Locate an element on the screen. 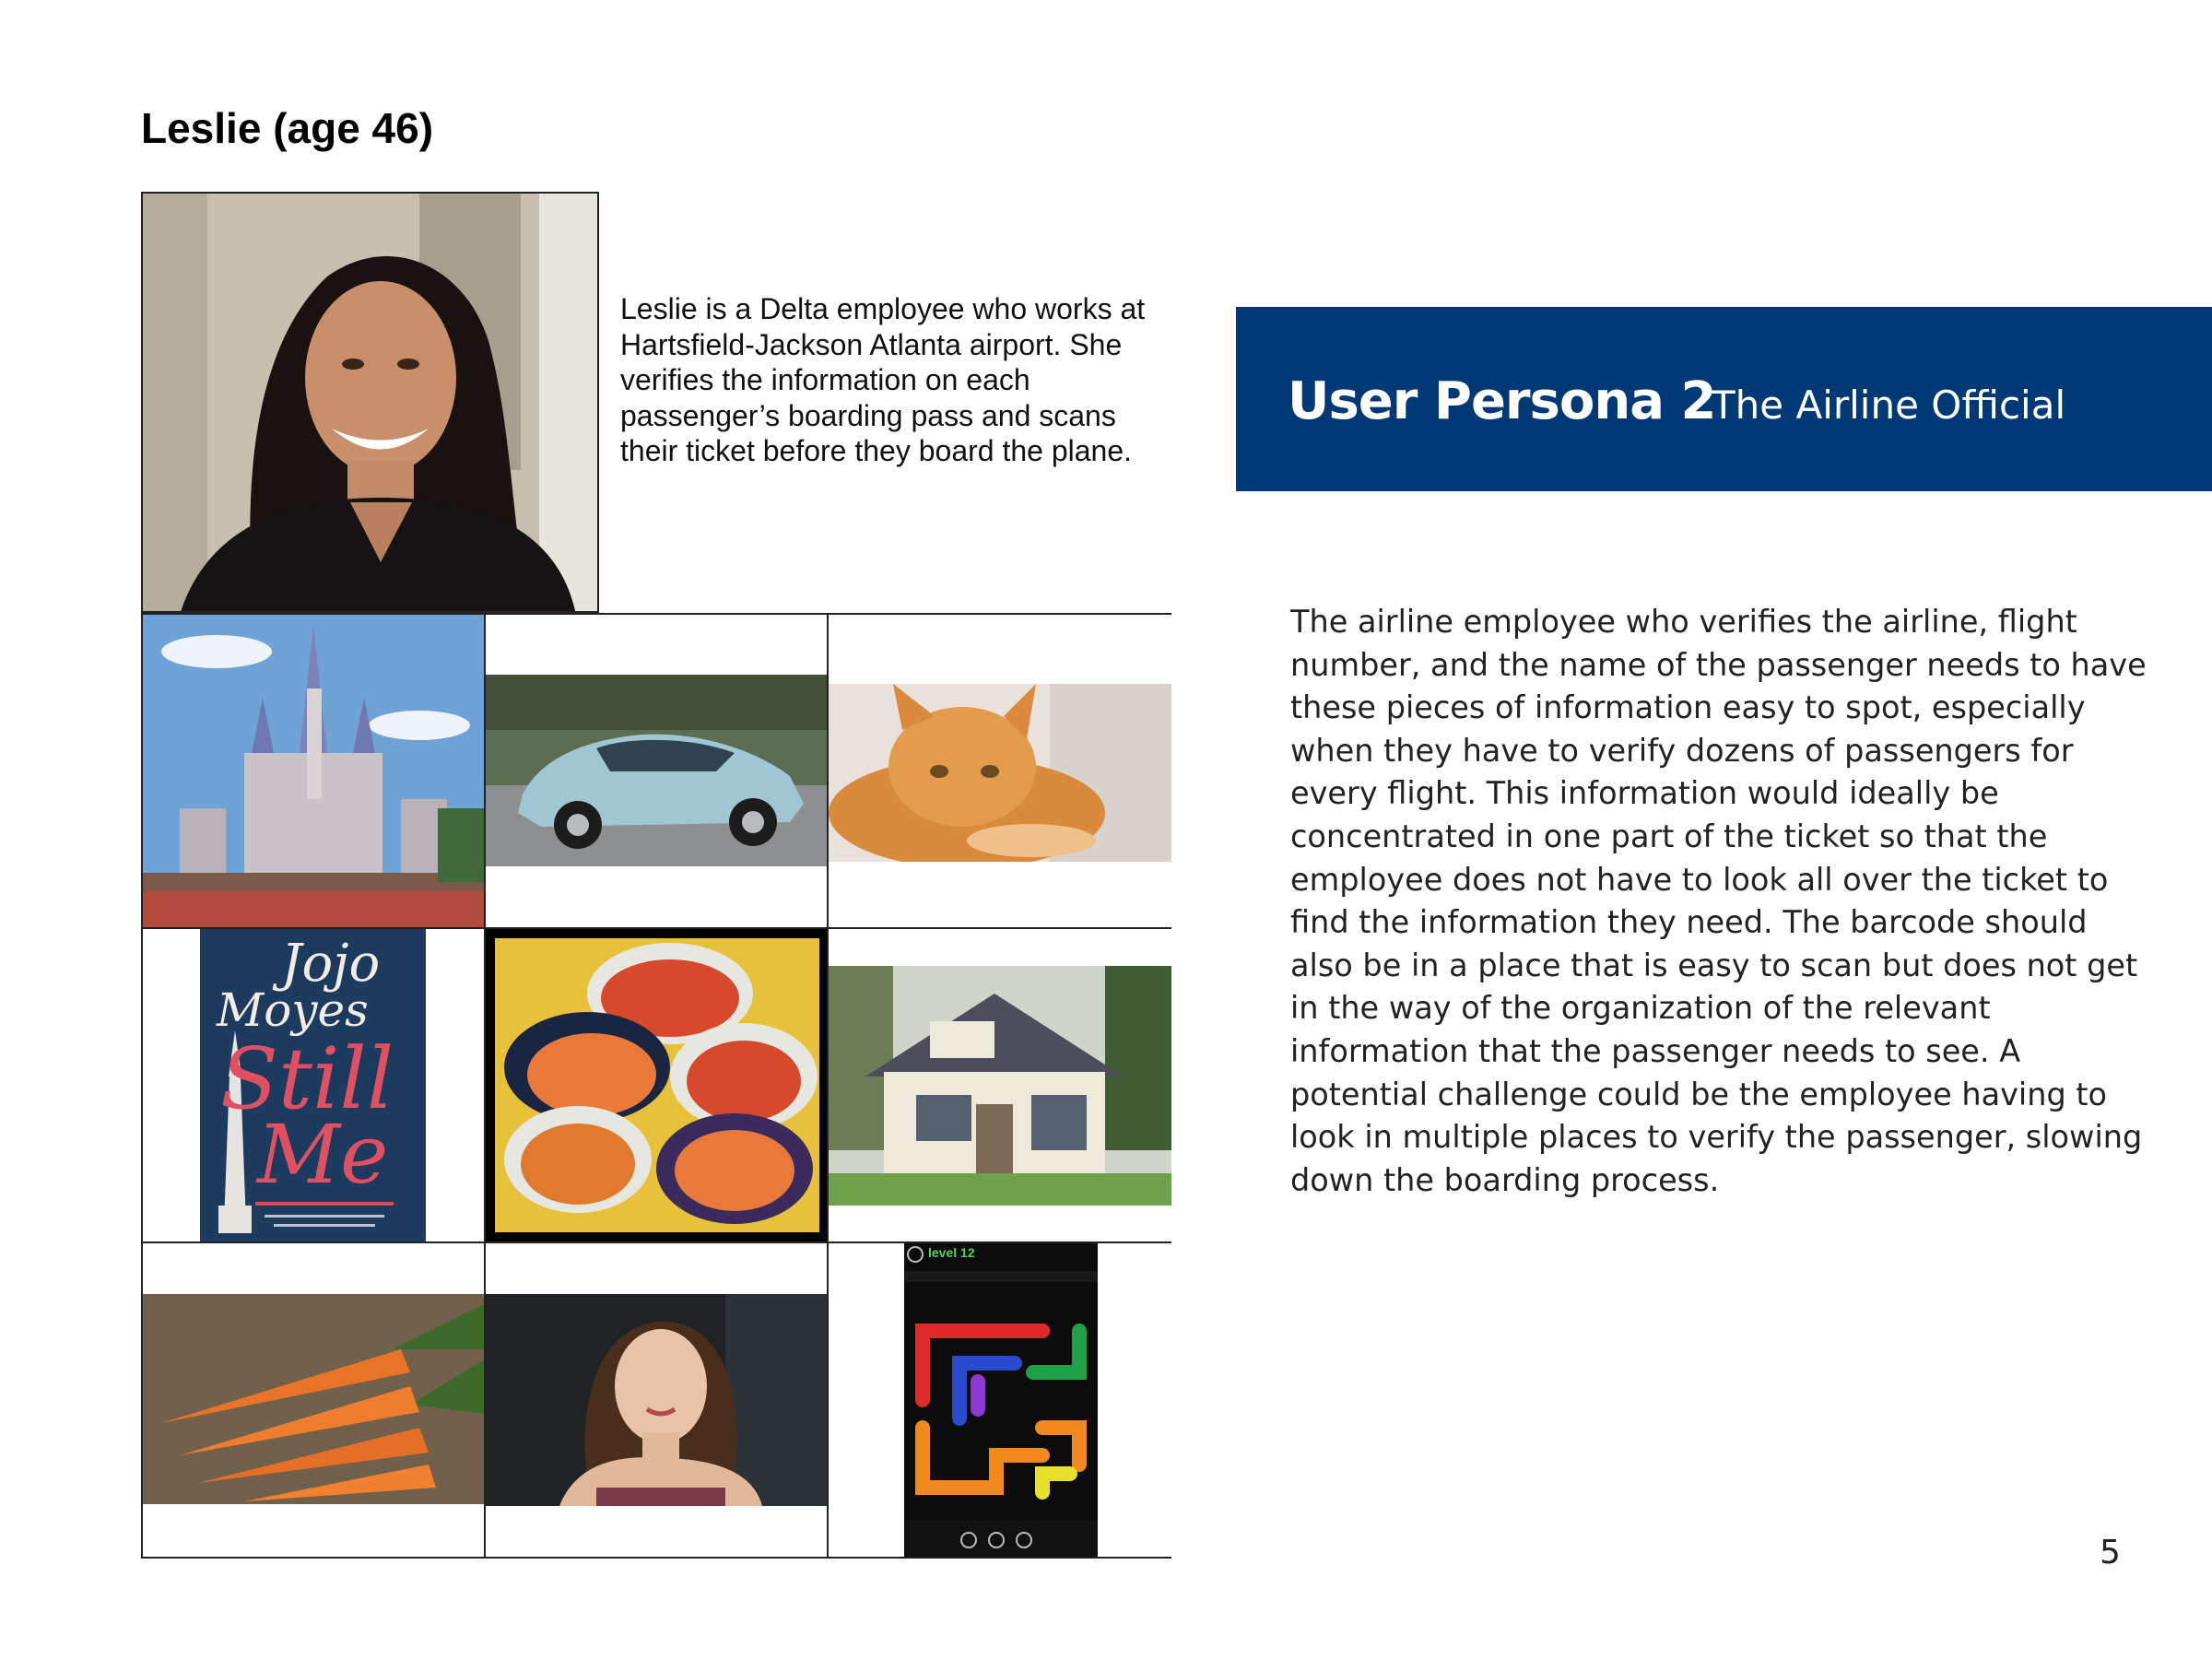  pasta-meals-photo is located at coordinates (656, 1085).